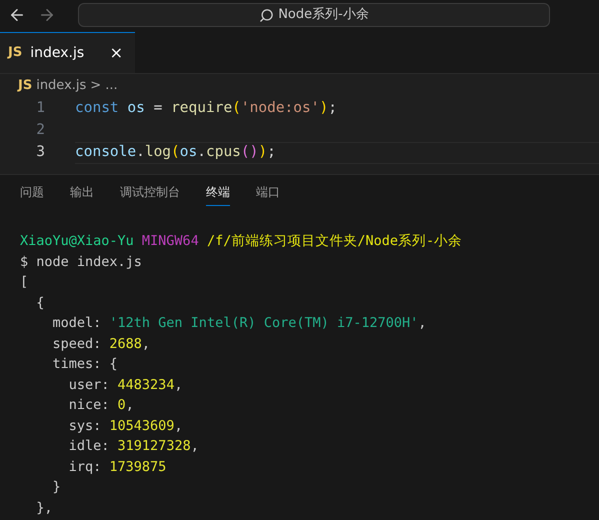 The height and width of the screenshot is (520, 599). I want to click on terminal-line: model: '12th Gen Intel(R) Core(TM) i7-12700H',, so click(239, 323).